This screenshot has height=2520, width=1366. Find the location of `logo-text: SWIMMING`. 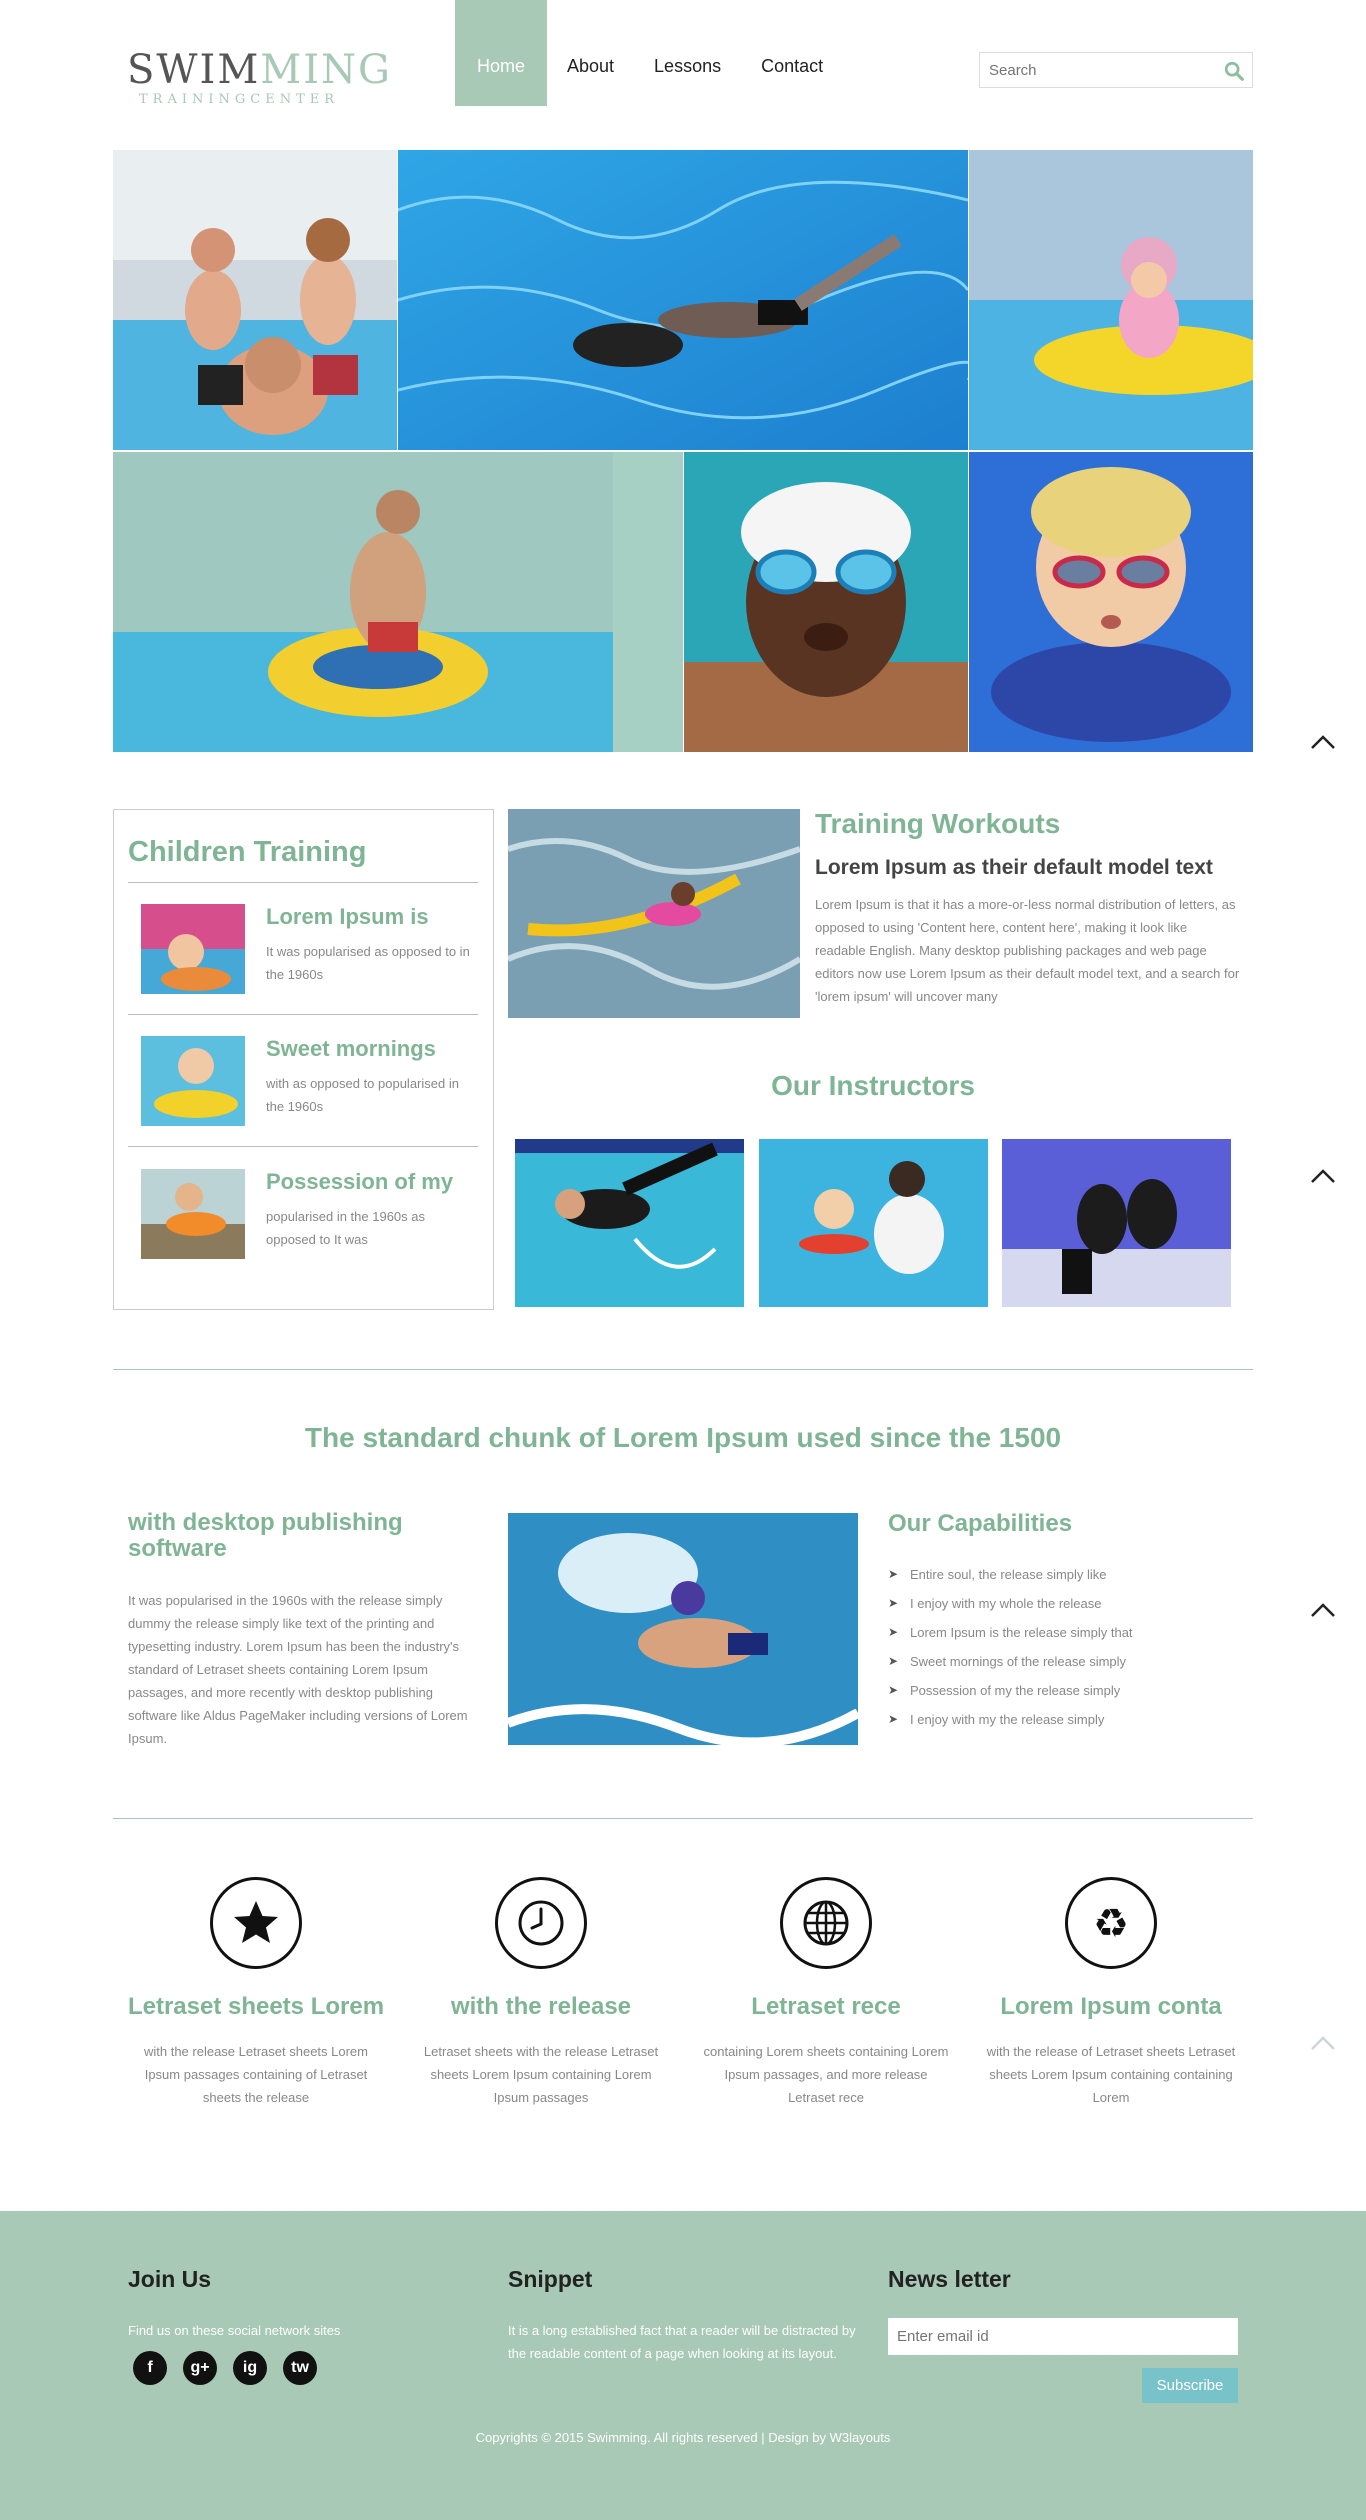

logo-text: SWIMMING is located at coordinates (259, 70).